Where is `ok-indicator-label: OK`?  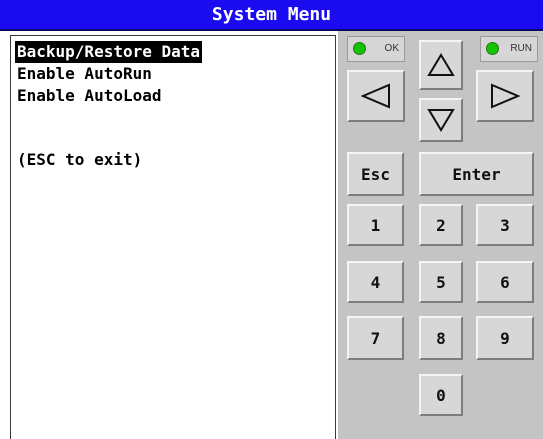 ok-indicator-label: OK is located at coordinates (391, 48).